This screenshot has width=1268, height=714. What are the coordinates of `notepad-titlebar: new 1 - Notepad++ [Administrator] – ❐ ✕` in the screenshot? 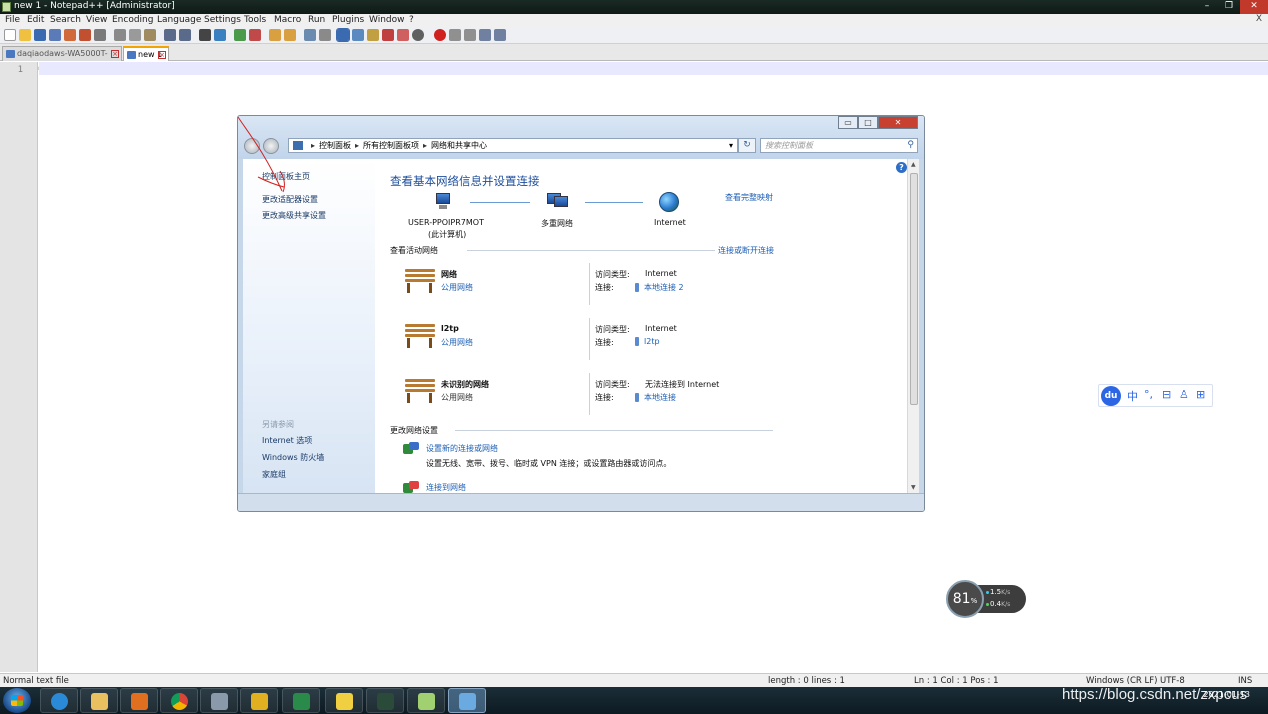 It's located at (634, 7).